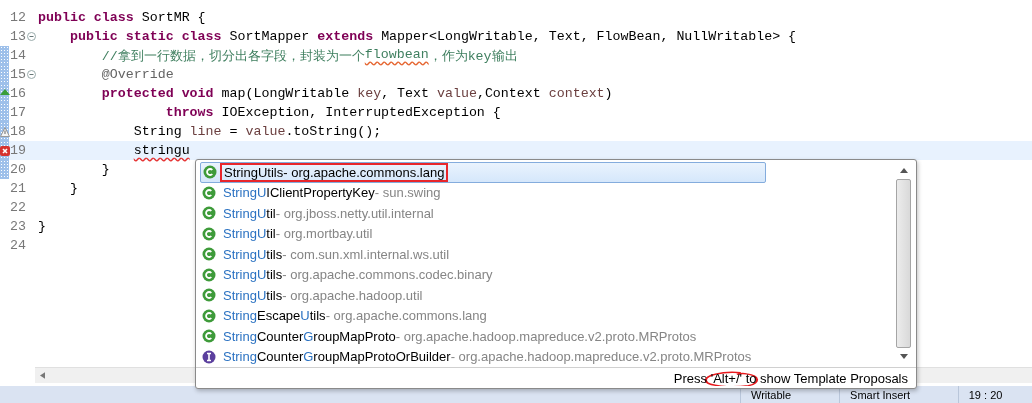 This screenshot has width=1032, height=403. What do you see at coordinates (460, 336) in the screenshot?
I see `proposal-label: StringCounterGroupMapProto- org.apache.hadoop.mapreduce.v2.proto.MRProtos` at bounding box center [460, 336].